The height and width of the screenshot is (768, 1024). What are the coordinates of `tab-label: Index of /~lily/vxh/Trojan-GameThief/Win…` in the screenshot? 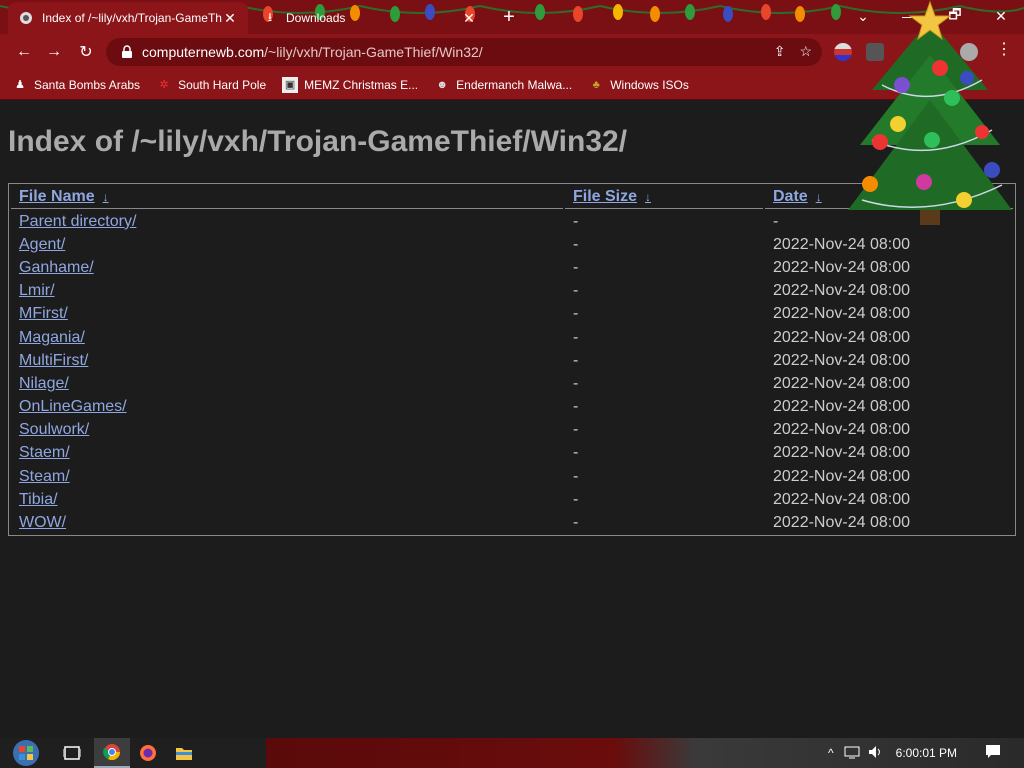 It's located at (132, 18).